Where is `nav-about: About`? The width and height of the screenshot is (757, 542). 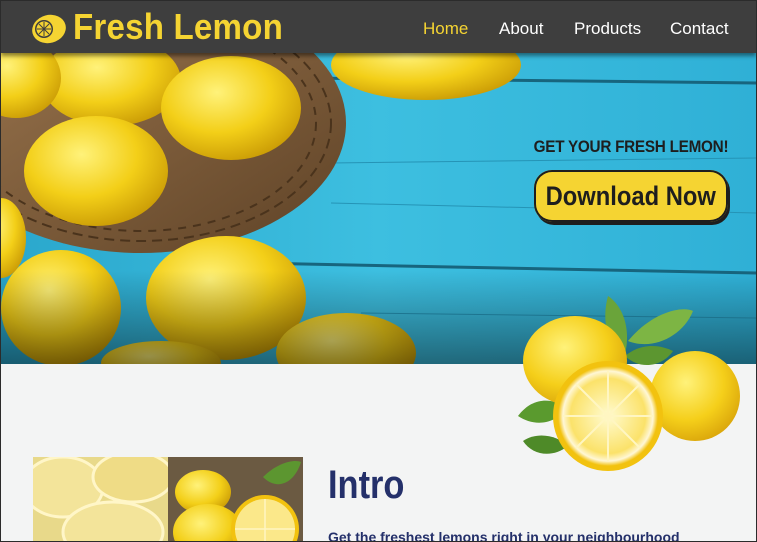
nav-about: About is located at coordinates (521, 29).